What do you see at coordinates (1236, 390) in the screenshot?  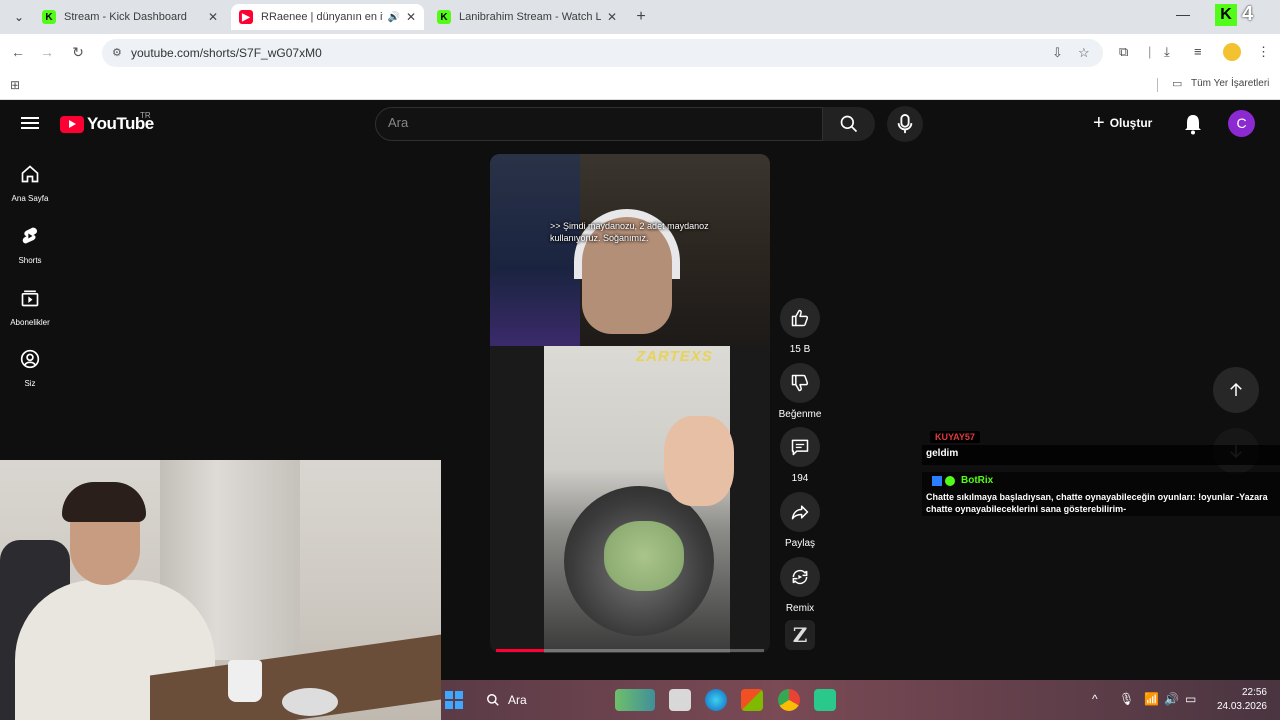 I see `previous-short-button` at bounding box center [1236, 390].